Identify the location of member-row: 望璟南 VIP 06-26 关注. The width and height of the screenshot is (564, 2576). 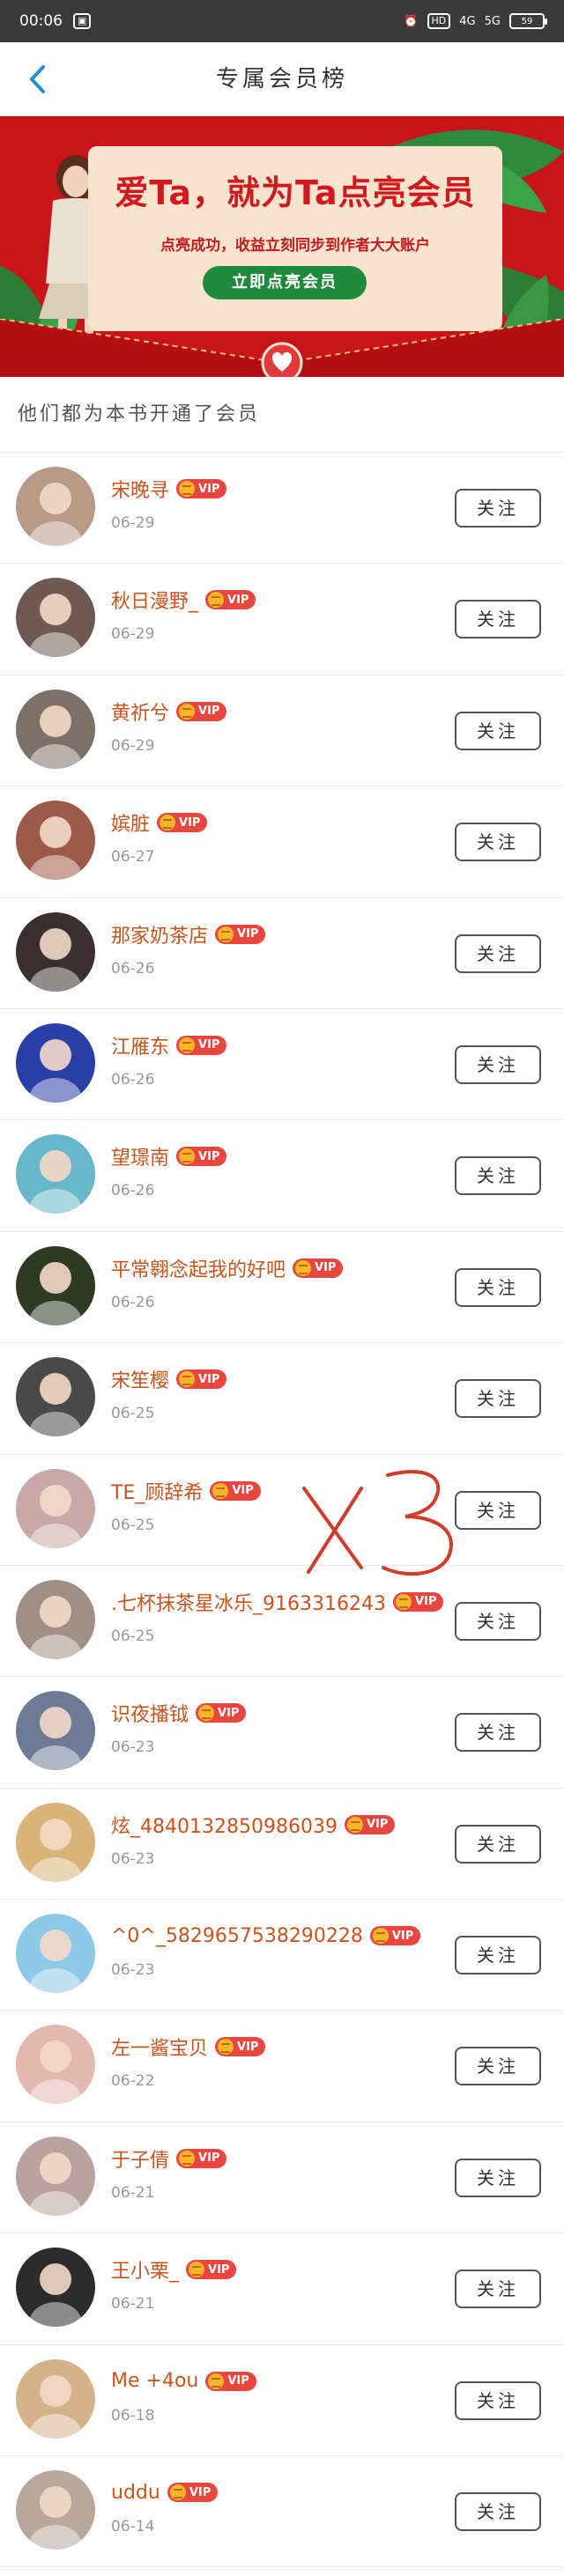
(282, 1176).